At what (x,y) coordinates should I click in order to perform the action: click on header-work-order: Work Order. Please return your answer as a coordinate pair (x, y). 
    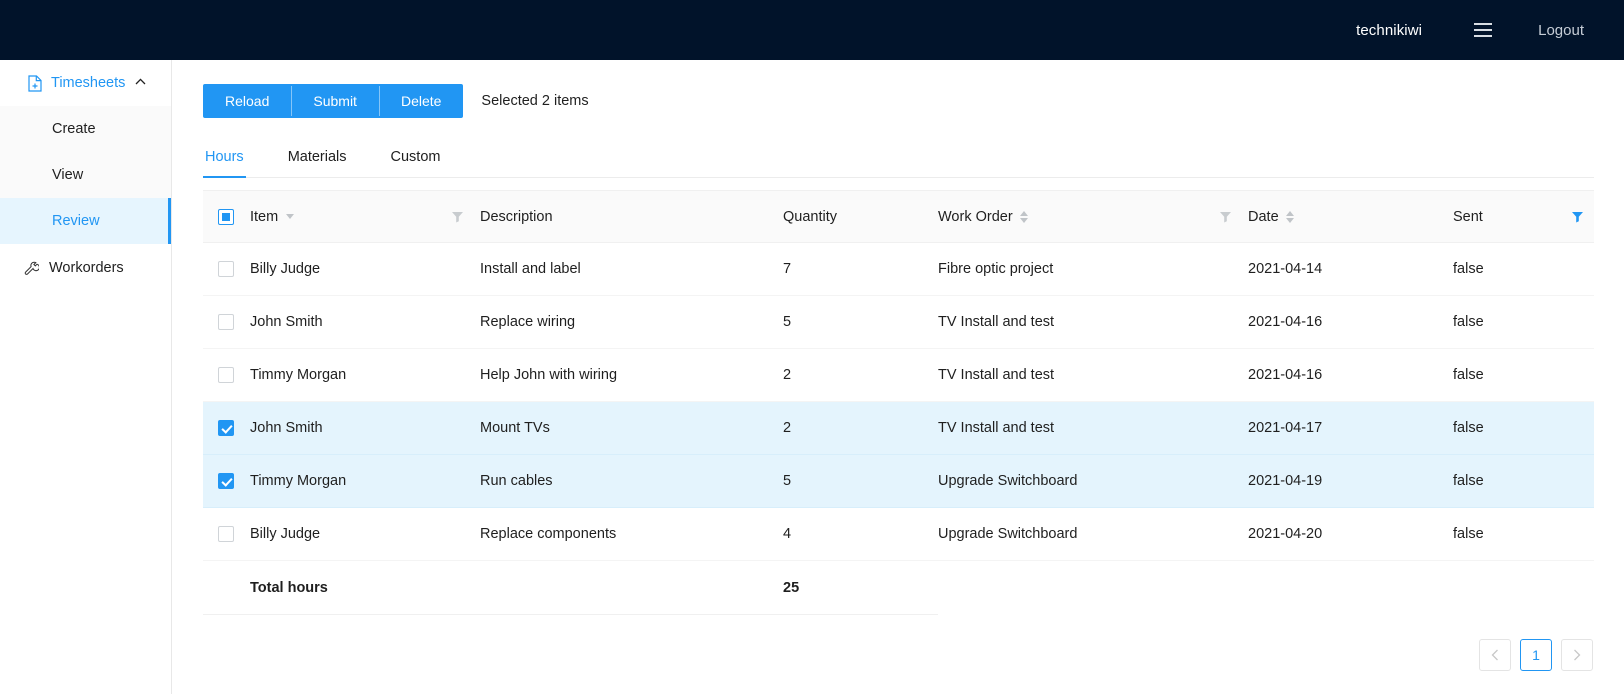
    Looking at the image, I should click on (1093, 216).